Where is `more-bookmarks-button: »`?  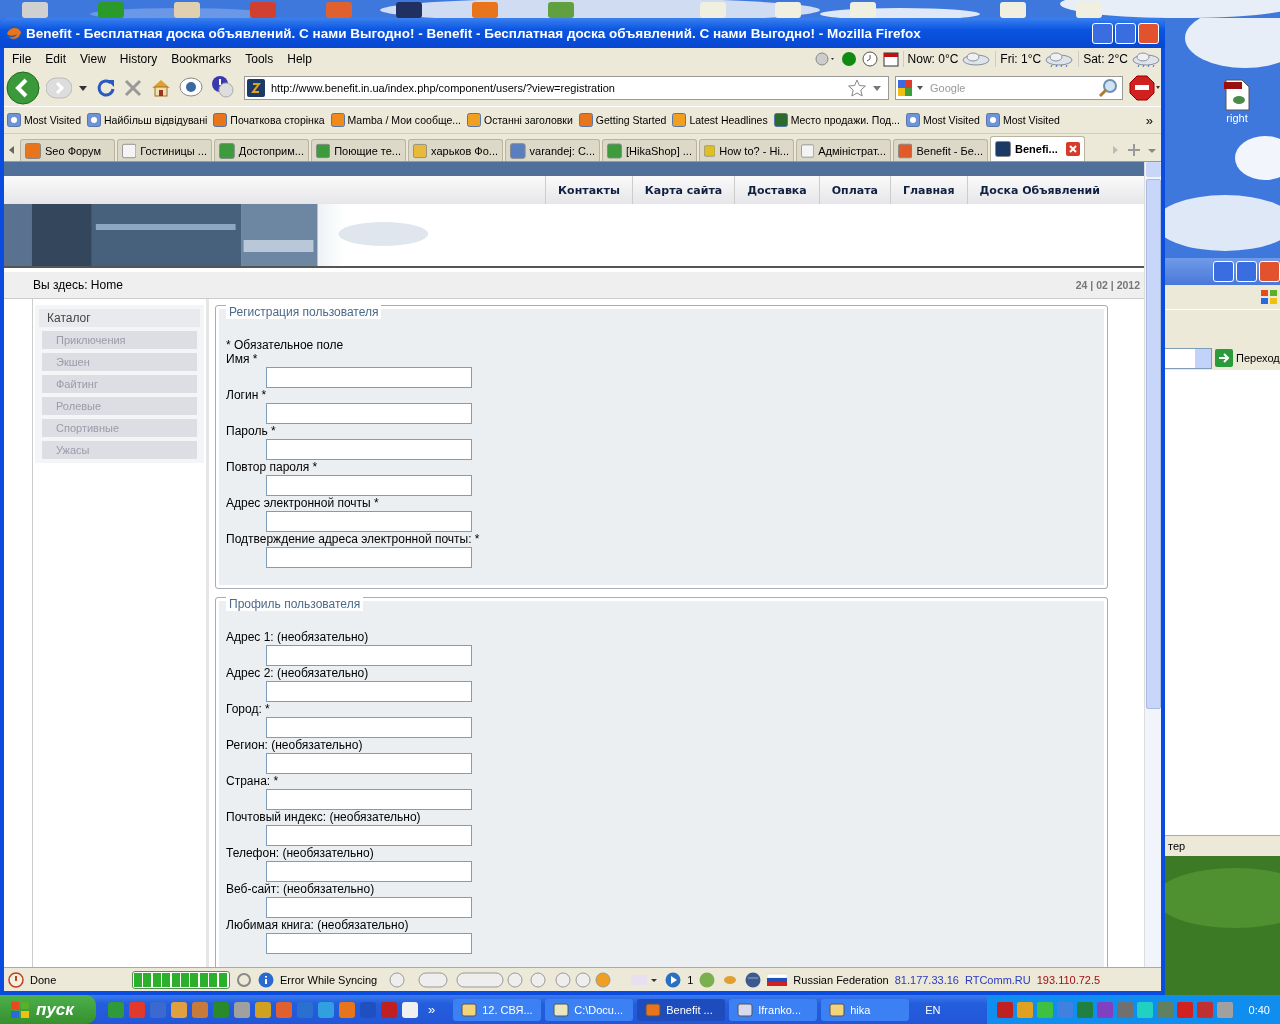
more-bookmarks-button: » is located at coordinates (1149, 120).